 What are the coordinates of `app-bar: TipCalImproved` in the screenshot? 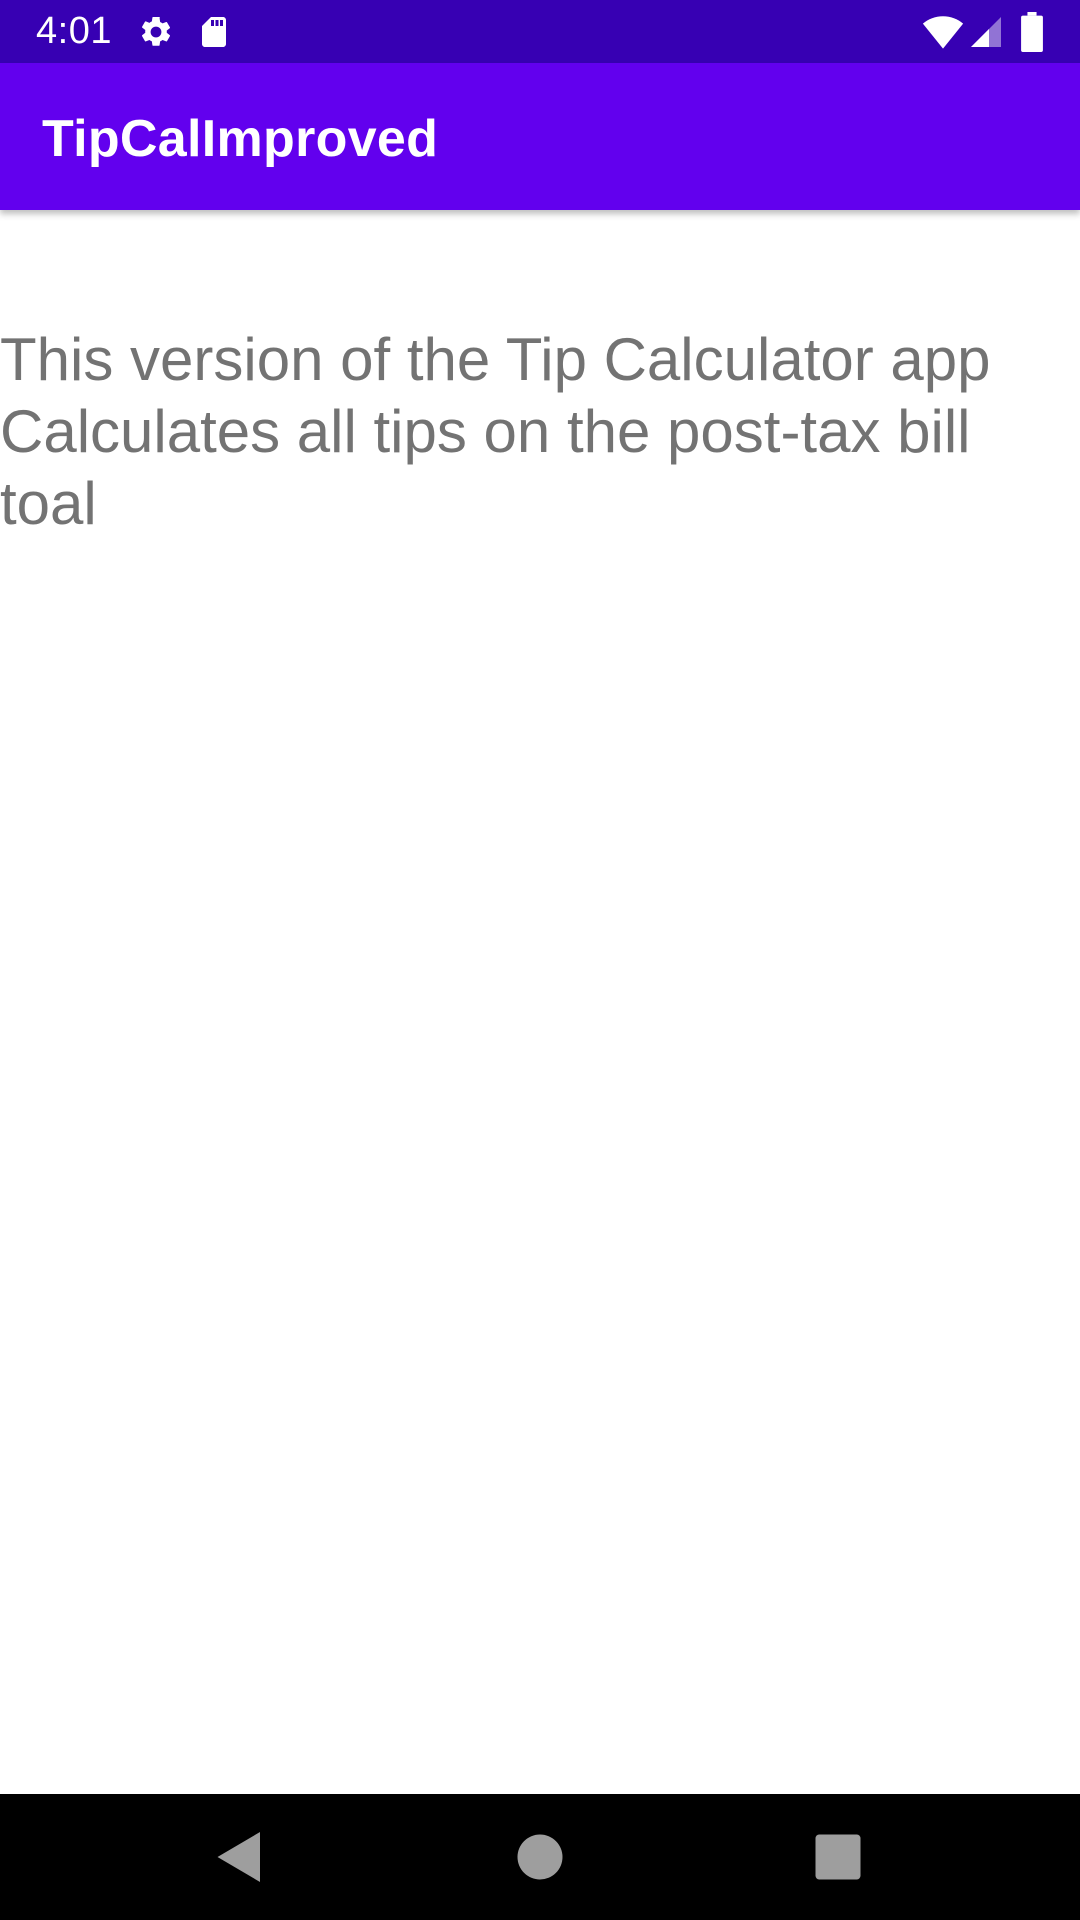 It's located at (540, 136).